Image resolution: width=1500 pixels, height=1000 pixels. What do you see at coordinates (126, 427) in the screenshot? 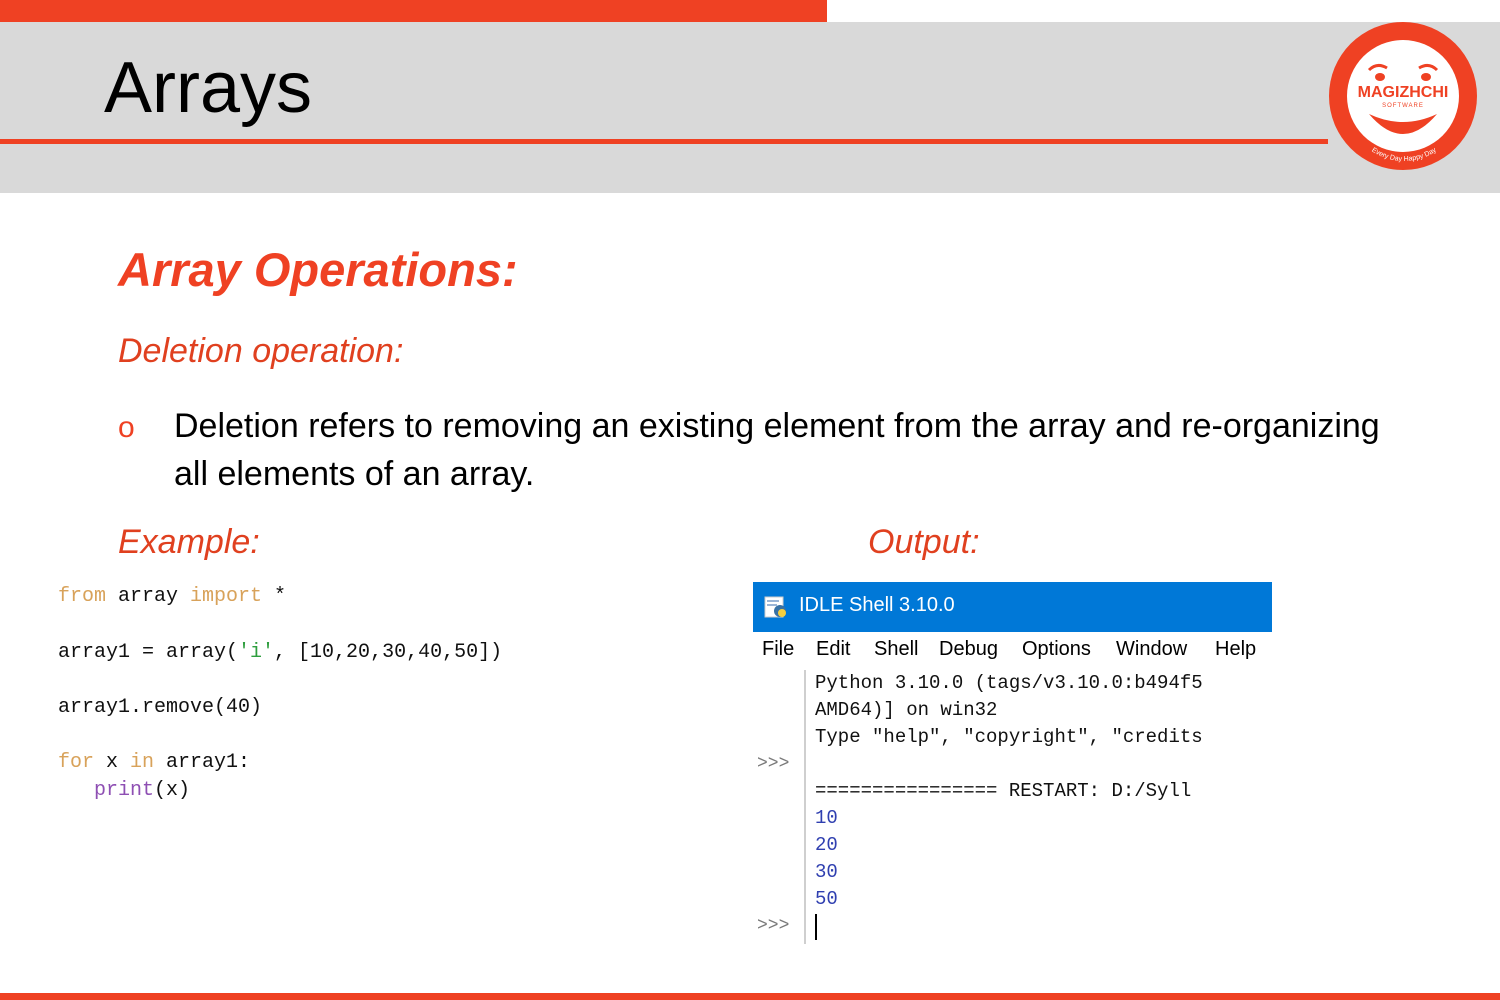
I see `bullet-marker: o` at bounding box center [126, 427].